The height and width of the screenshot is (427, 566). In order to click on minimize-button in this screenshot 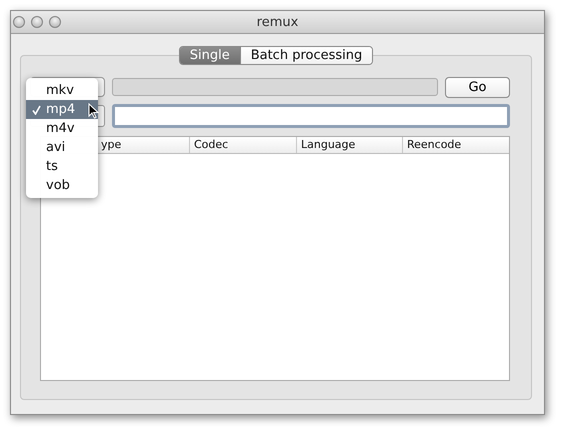, I will do `click(37, 22)`.